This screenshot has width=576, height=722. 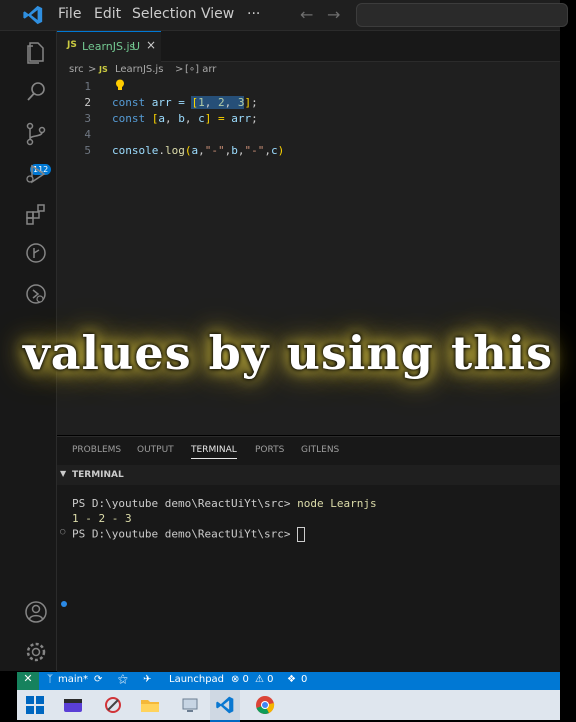 I want to click on extensions-icon, so click(x=36, y=214).